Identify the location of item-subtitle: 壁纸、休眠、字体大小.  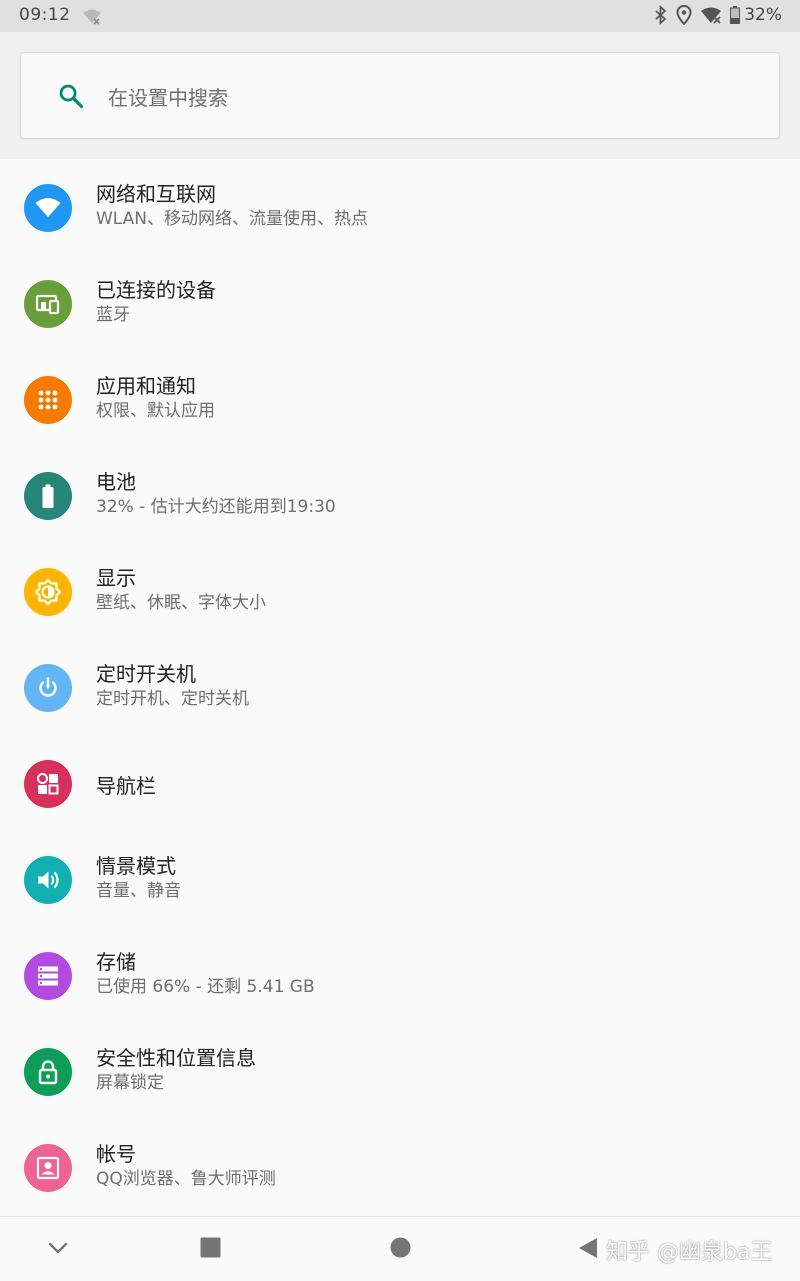
(181, 603).